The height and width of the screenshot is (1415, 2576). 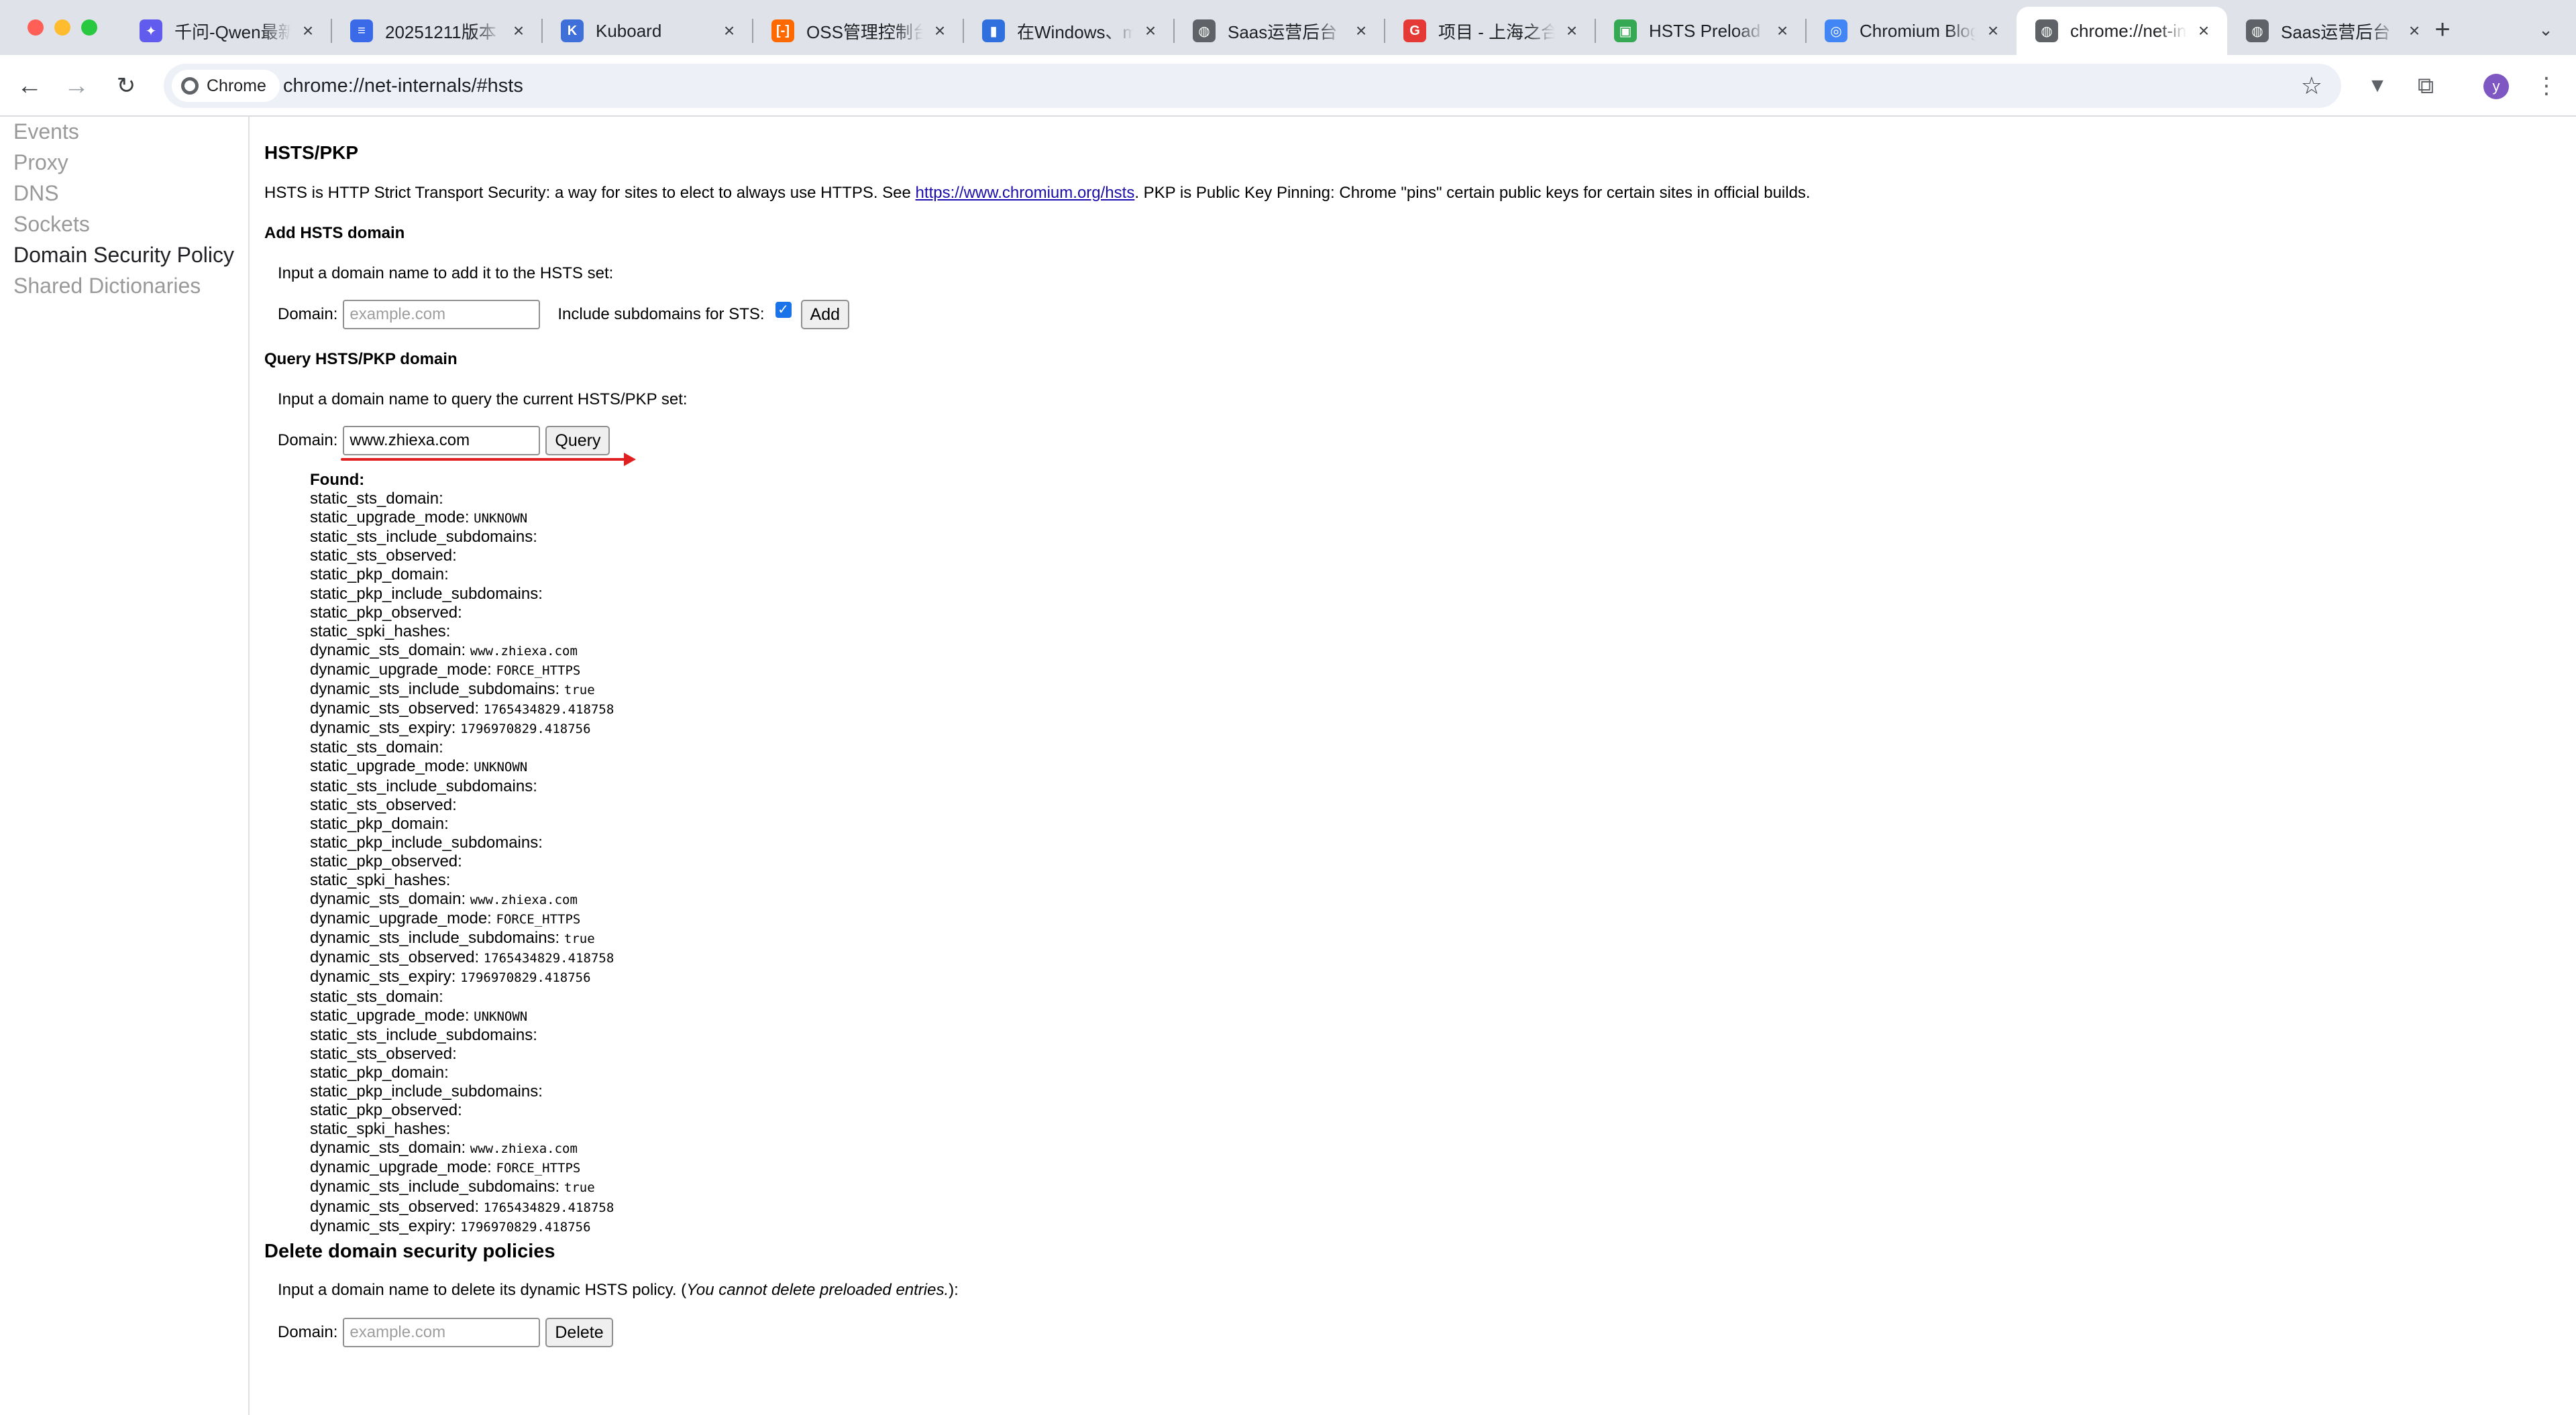 I want to click on tab-10: ◍ chrome://net-internals ×, so click(x=2122, y=31).